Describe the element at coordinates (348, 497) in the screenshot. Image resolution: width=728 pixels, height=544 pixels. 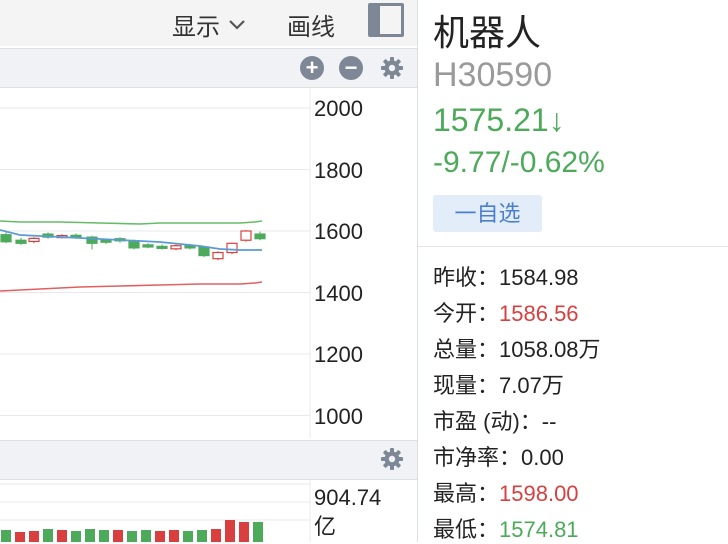
I see `volume-value: 904.74` at that location.